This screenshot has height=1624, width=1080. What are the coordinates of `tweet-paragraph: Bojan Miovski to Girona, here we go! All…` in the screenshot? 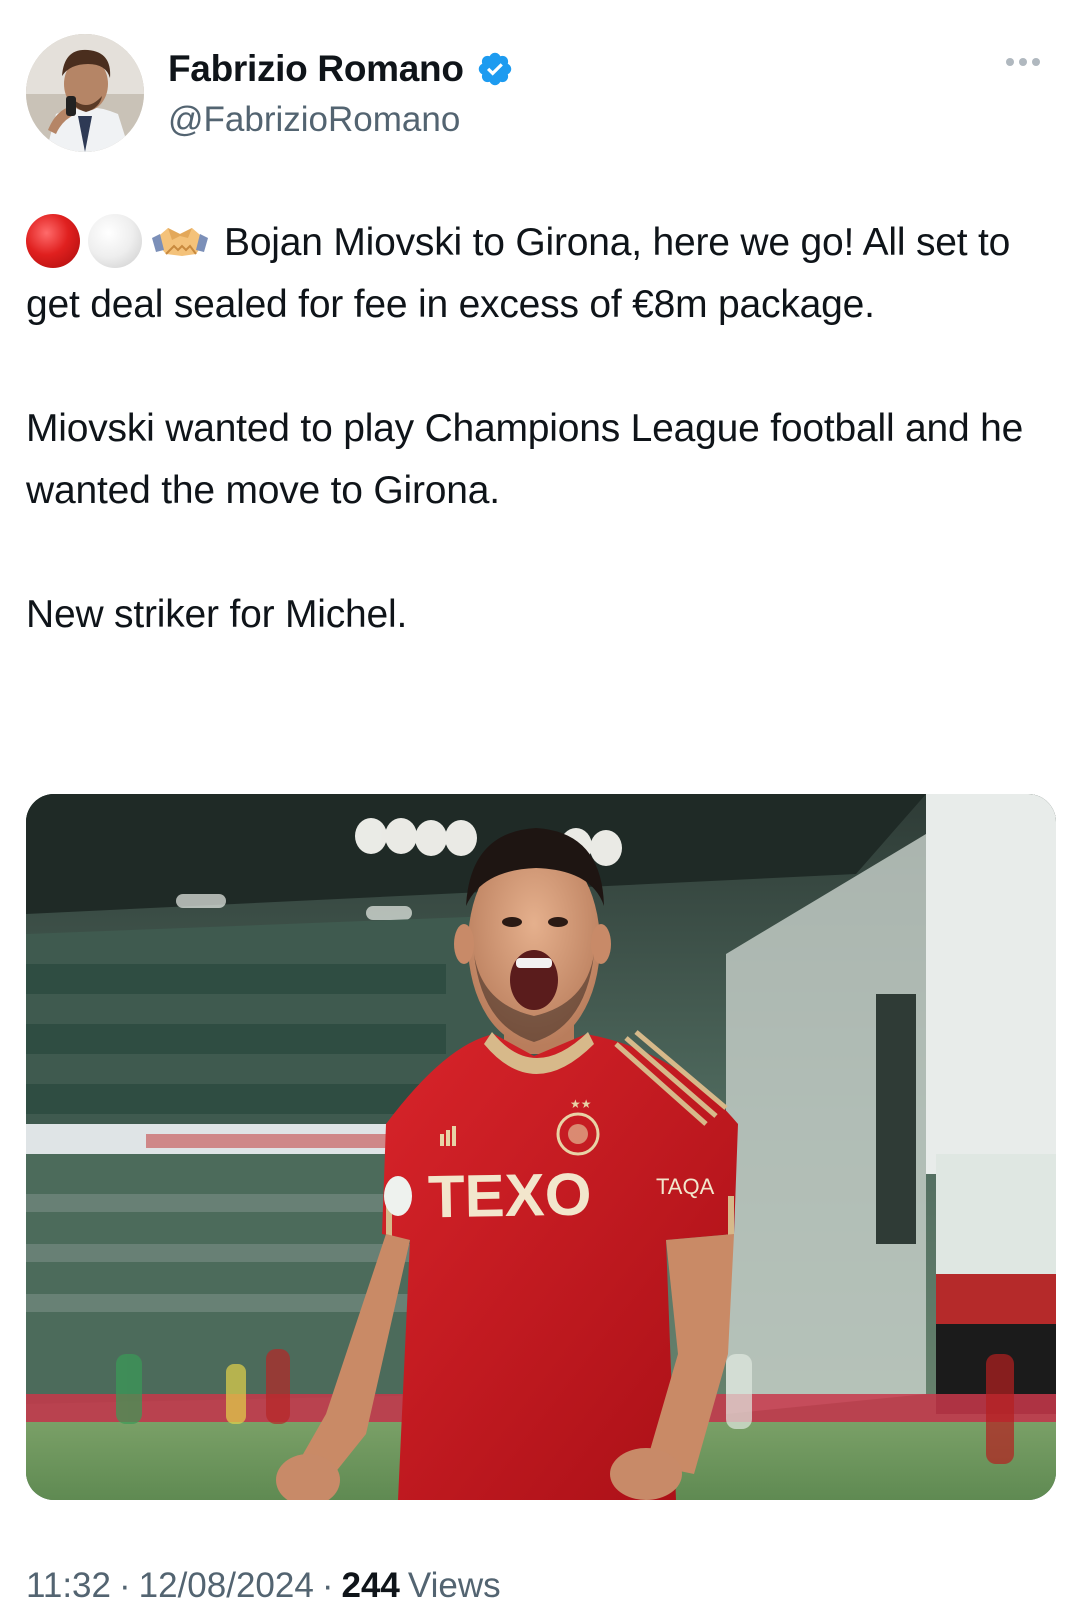 It's located at (541, 274).